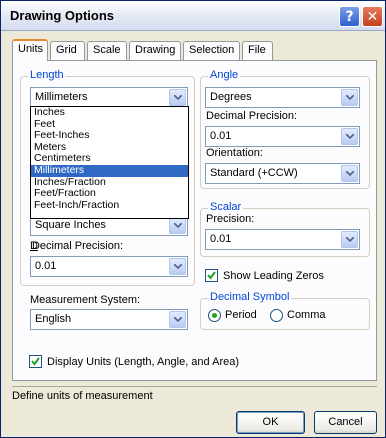  I want to click on list-item: Feet/Fraction, so click(109, 194).